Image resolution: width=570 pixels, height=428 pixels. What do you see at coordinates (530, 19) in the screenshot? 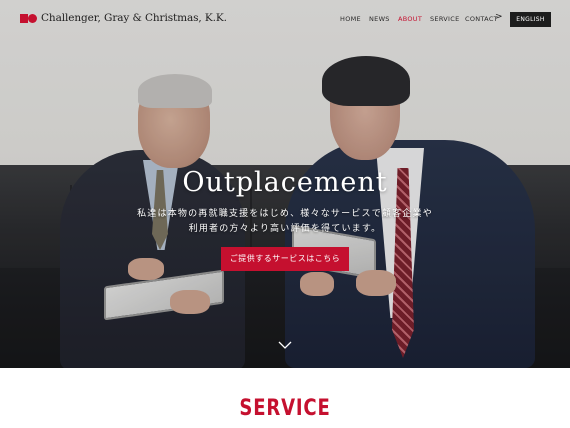
I see `english-button: ENGLISH` at bounding box center [530, 19].